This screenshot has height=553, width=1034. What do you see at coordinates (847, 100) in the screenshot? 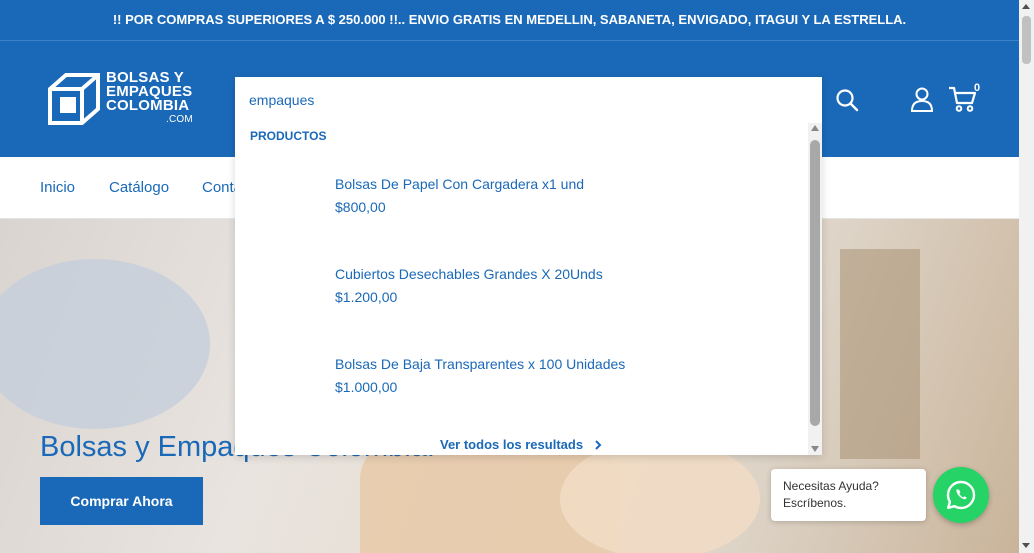
I see `search-icon` at bounding box center [847, 100].